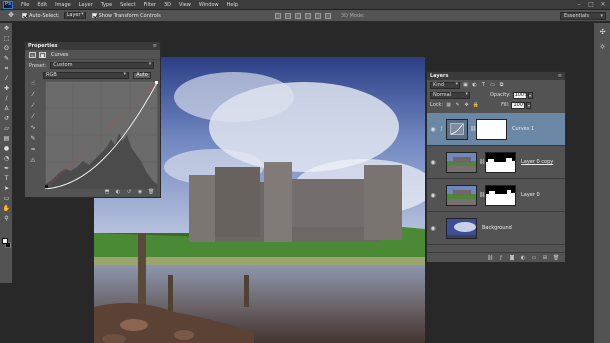 The width and height of the screenshot is (610, 343). Describe the element at coordinates (6, 188) in the screenshot. I see `path-select-tool-icon: ➤` at that location.